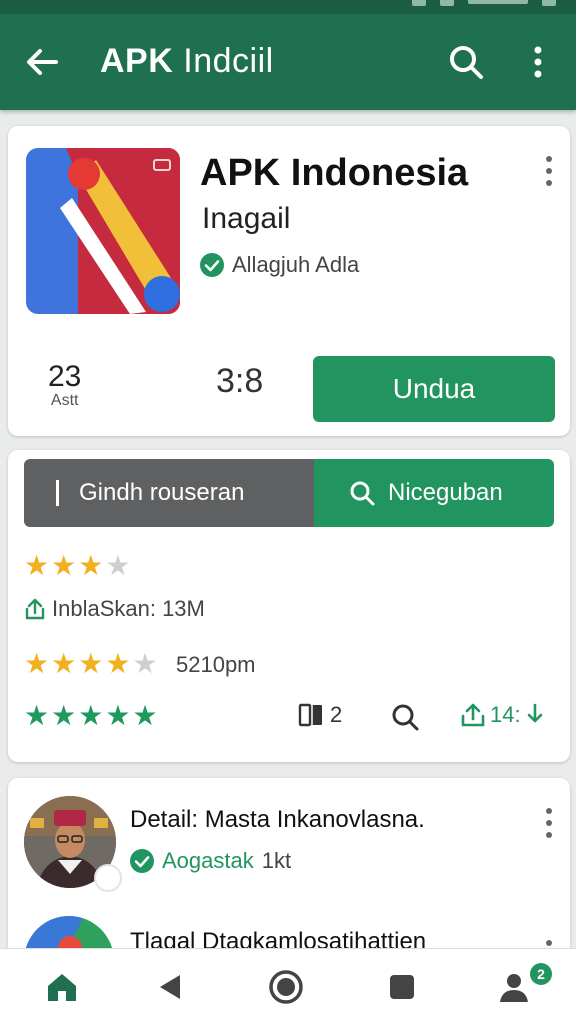 This screenshot has width=576, height=1024. What do you see at coordinates (549, 171) in the screenshot?
I see `card-menu-icon` at bounding box center [549, 171].